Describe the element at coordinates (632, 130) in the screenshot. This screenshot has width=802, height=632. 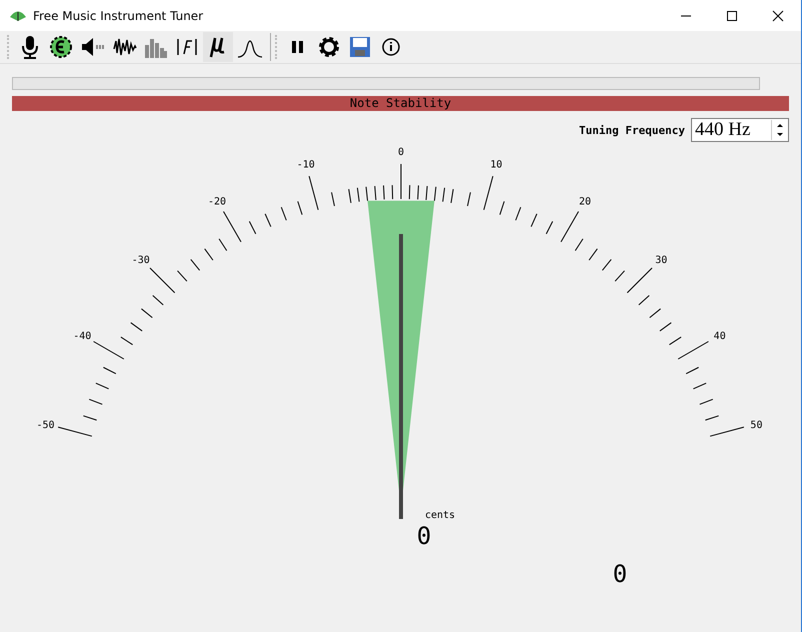
I see `tuning-frequency-label: Tuning Frequency` at that location.